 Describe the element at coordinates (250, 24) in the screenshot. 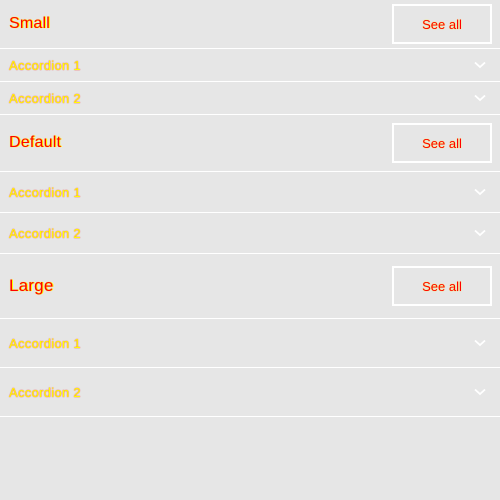

I see `section-header: Small See all` at that location.